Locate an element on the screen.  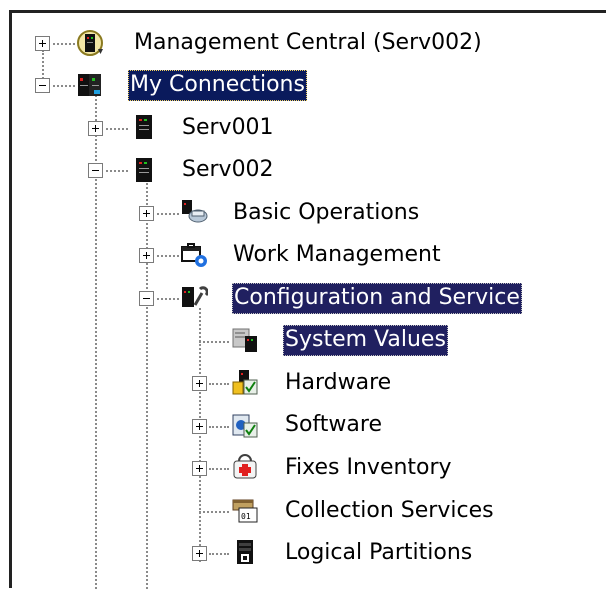
management-central-icon is located at coordinates (90, 43).